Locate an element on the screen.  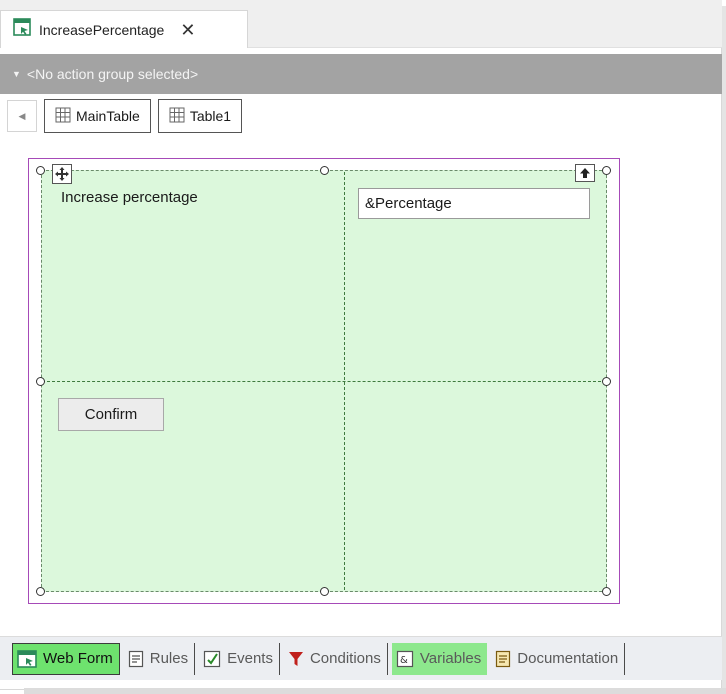
confirm-button: Confirm is located at coordinates (111, 414).